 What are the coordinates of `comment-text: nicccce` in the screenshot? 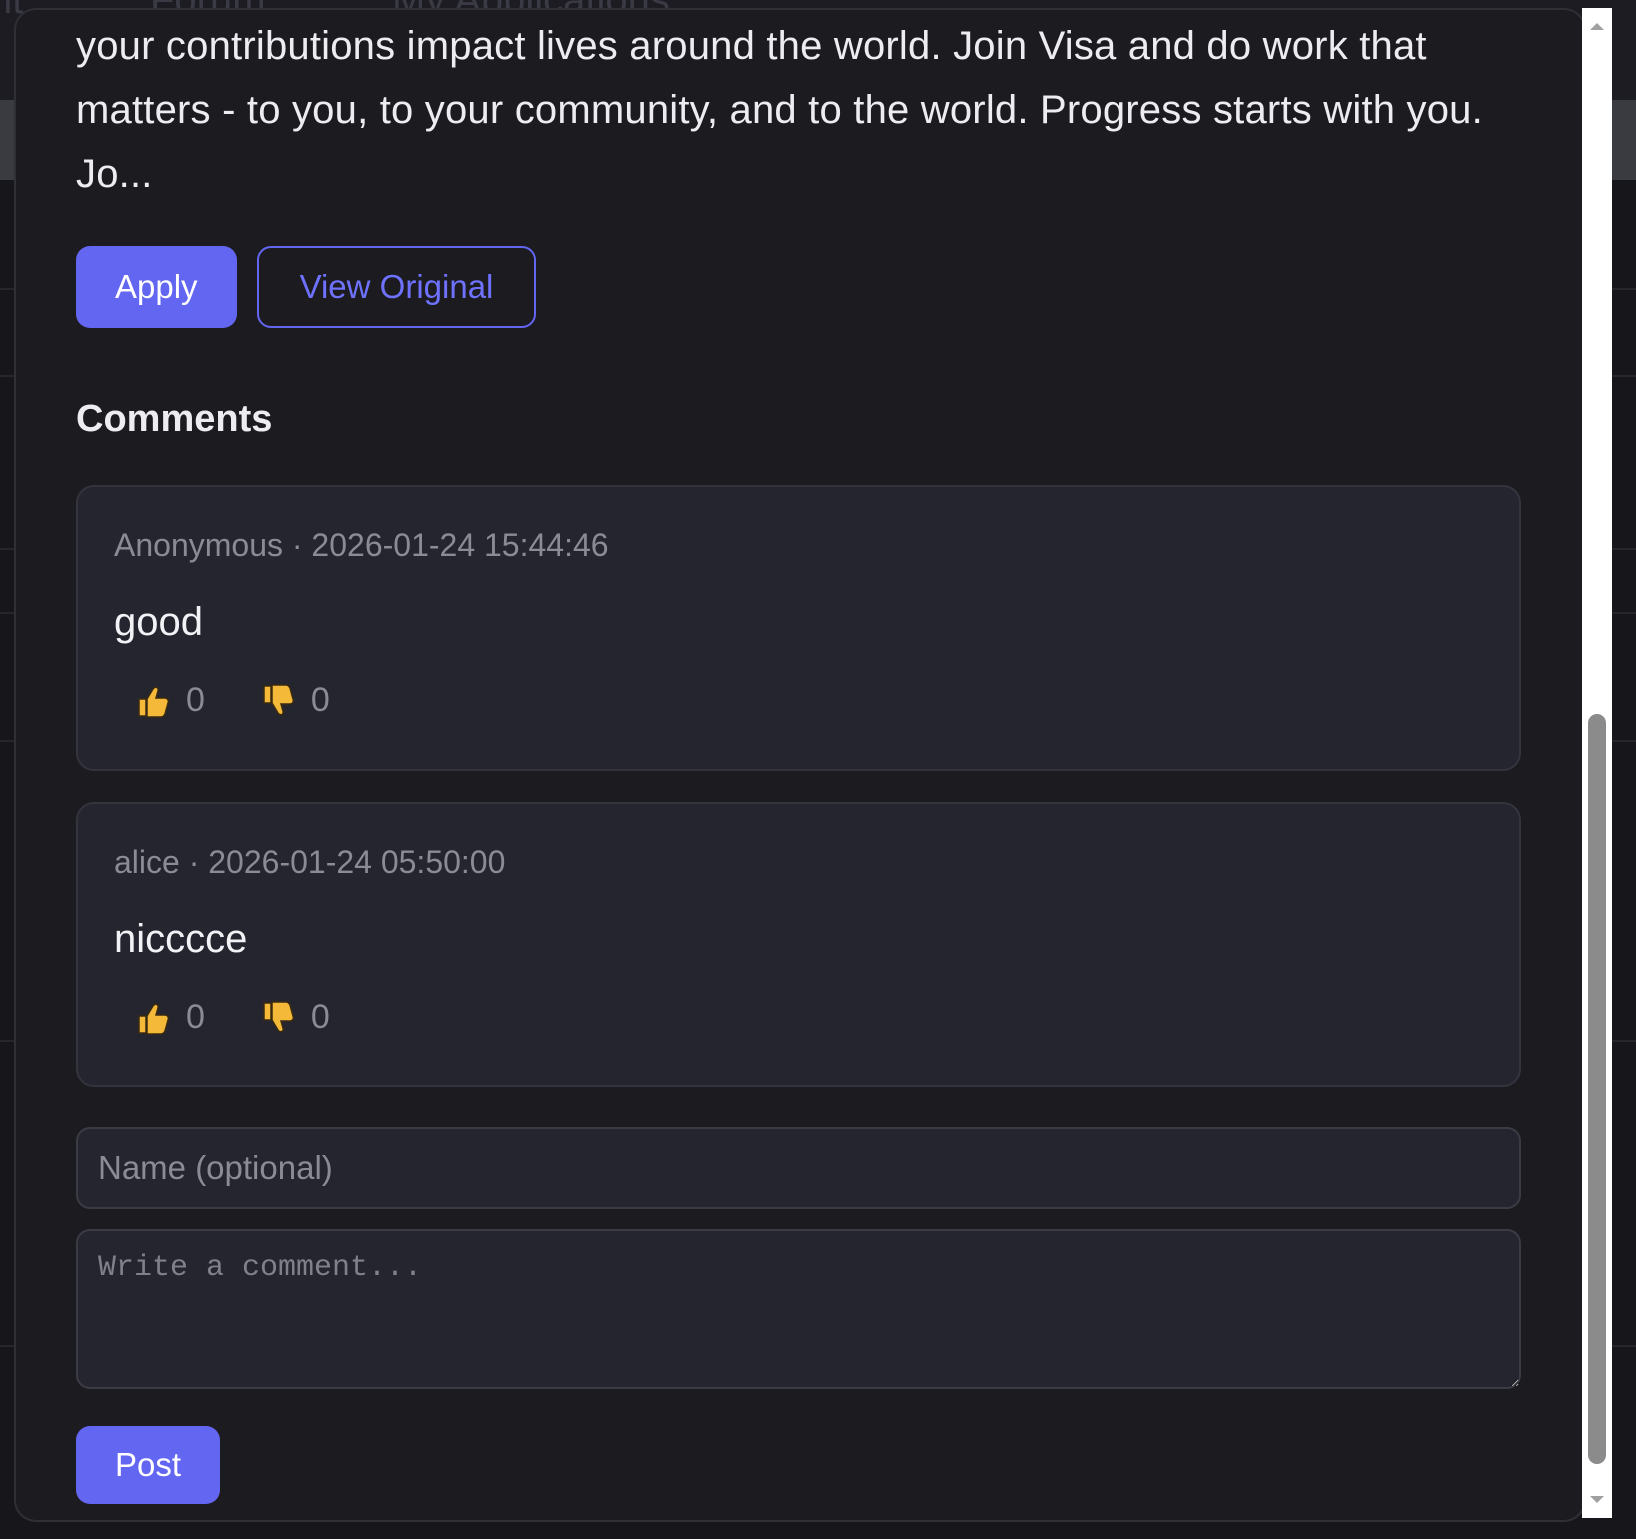 It's located at (181, 939).